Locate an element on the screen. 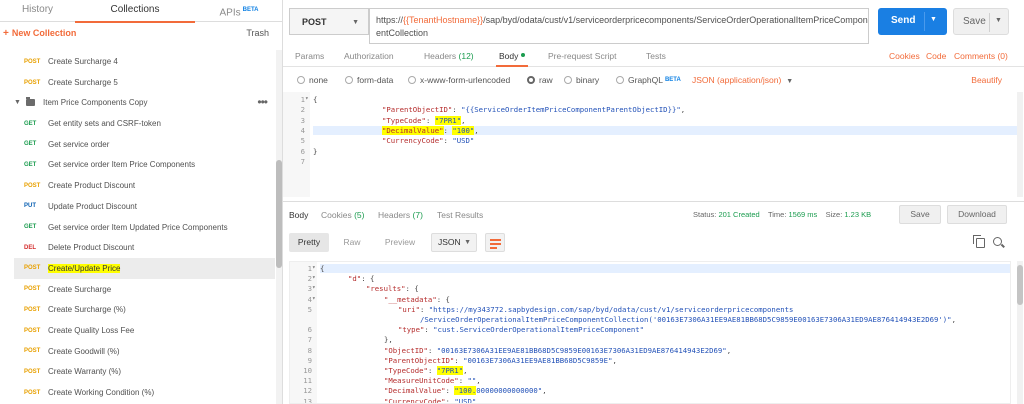 The height and width of the screenshot is (404, 1024). code-line: "MeasureUnitCode": "", is located at coordinates (432, 381).